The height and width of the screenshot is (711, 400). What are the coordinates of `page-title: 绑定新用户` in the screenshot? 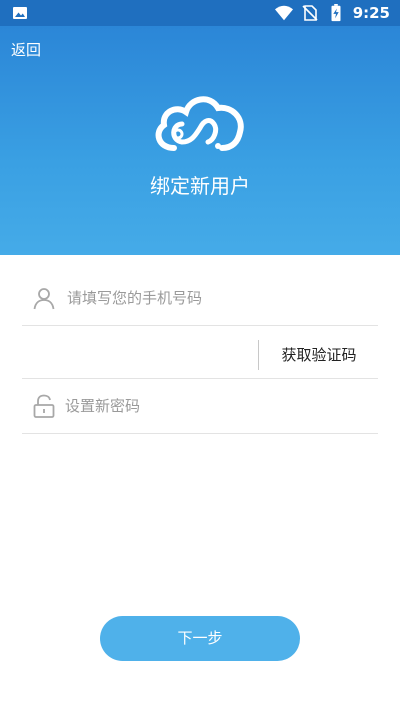 It's located at (200, 186).